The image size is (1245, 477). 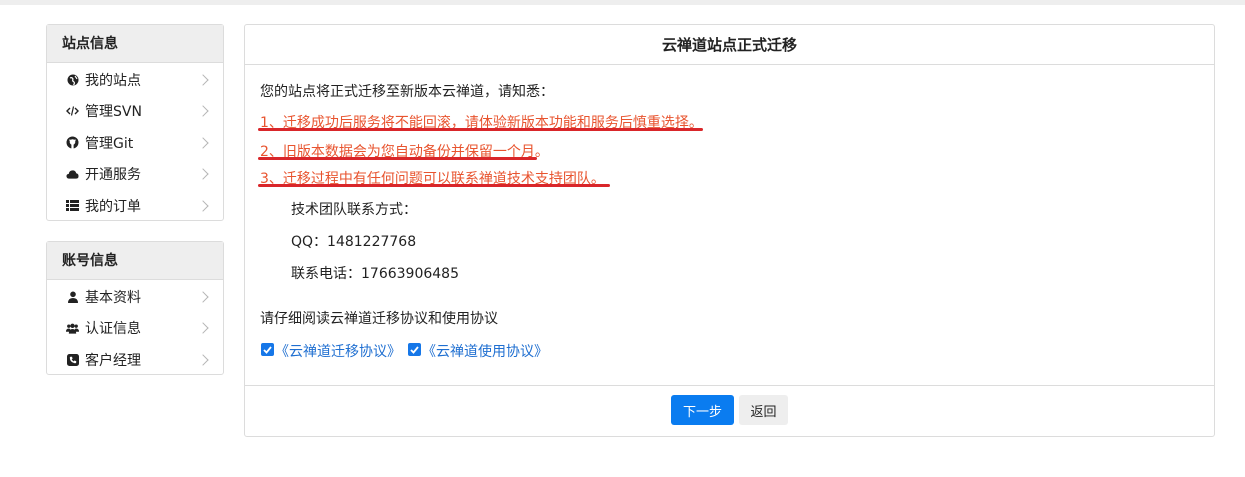 I want to click on sidebar-item-profile: 基本资料, so click(x=135, y=297).